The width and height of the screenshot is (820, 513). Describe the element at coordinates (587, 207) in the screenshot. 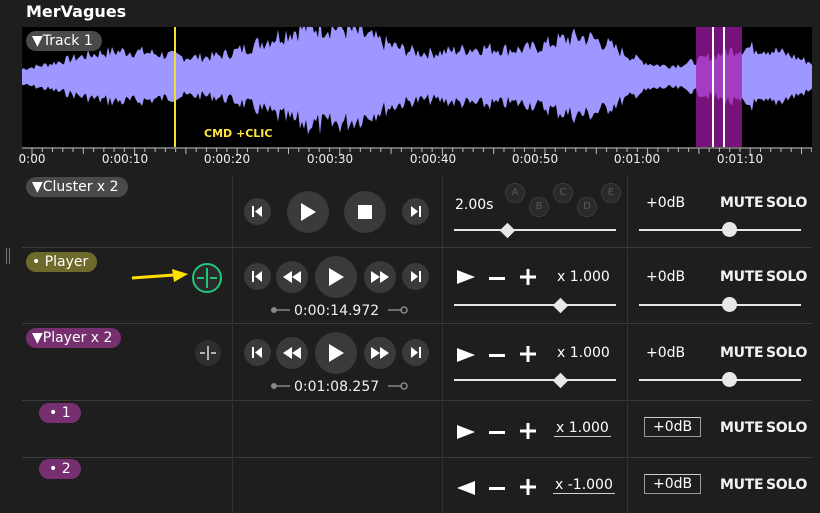

I see `preset-d-button: D` at that location.